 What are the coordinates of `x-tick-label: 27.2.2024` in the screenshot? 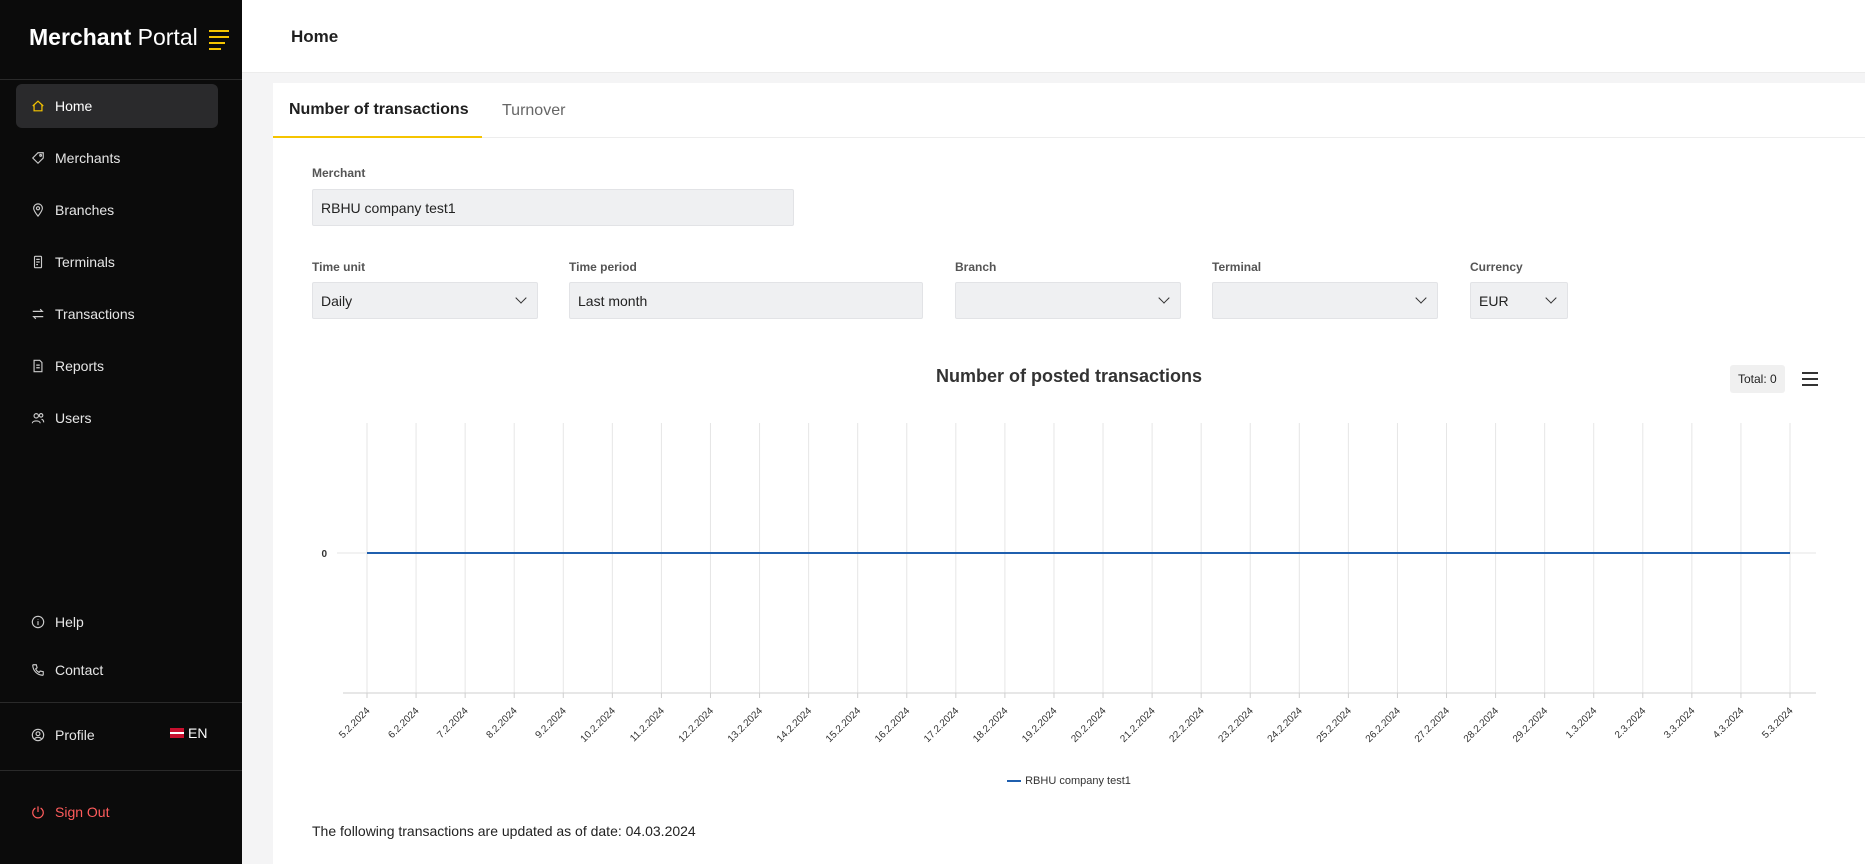 It's located at (1433, 725).